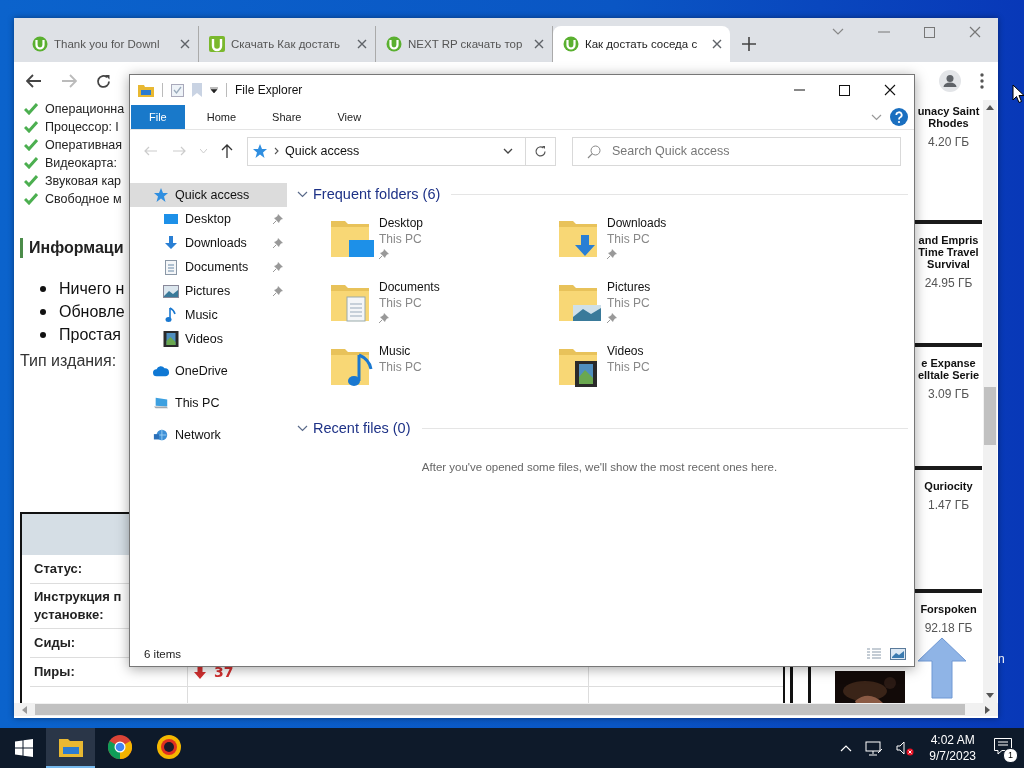  Describe the element at coordinates (1001, 659) in the screenshot. I see `desktop-icon-label: n` at that location.